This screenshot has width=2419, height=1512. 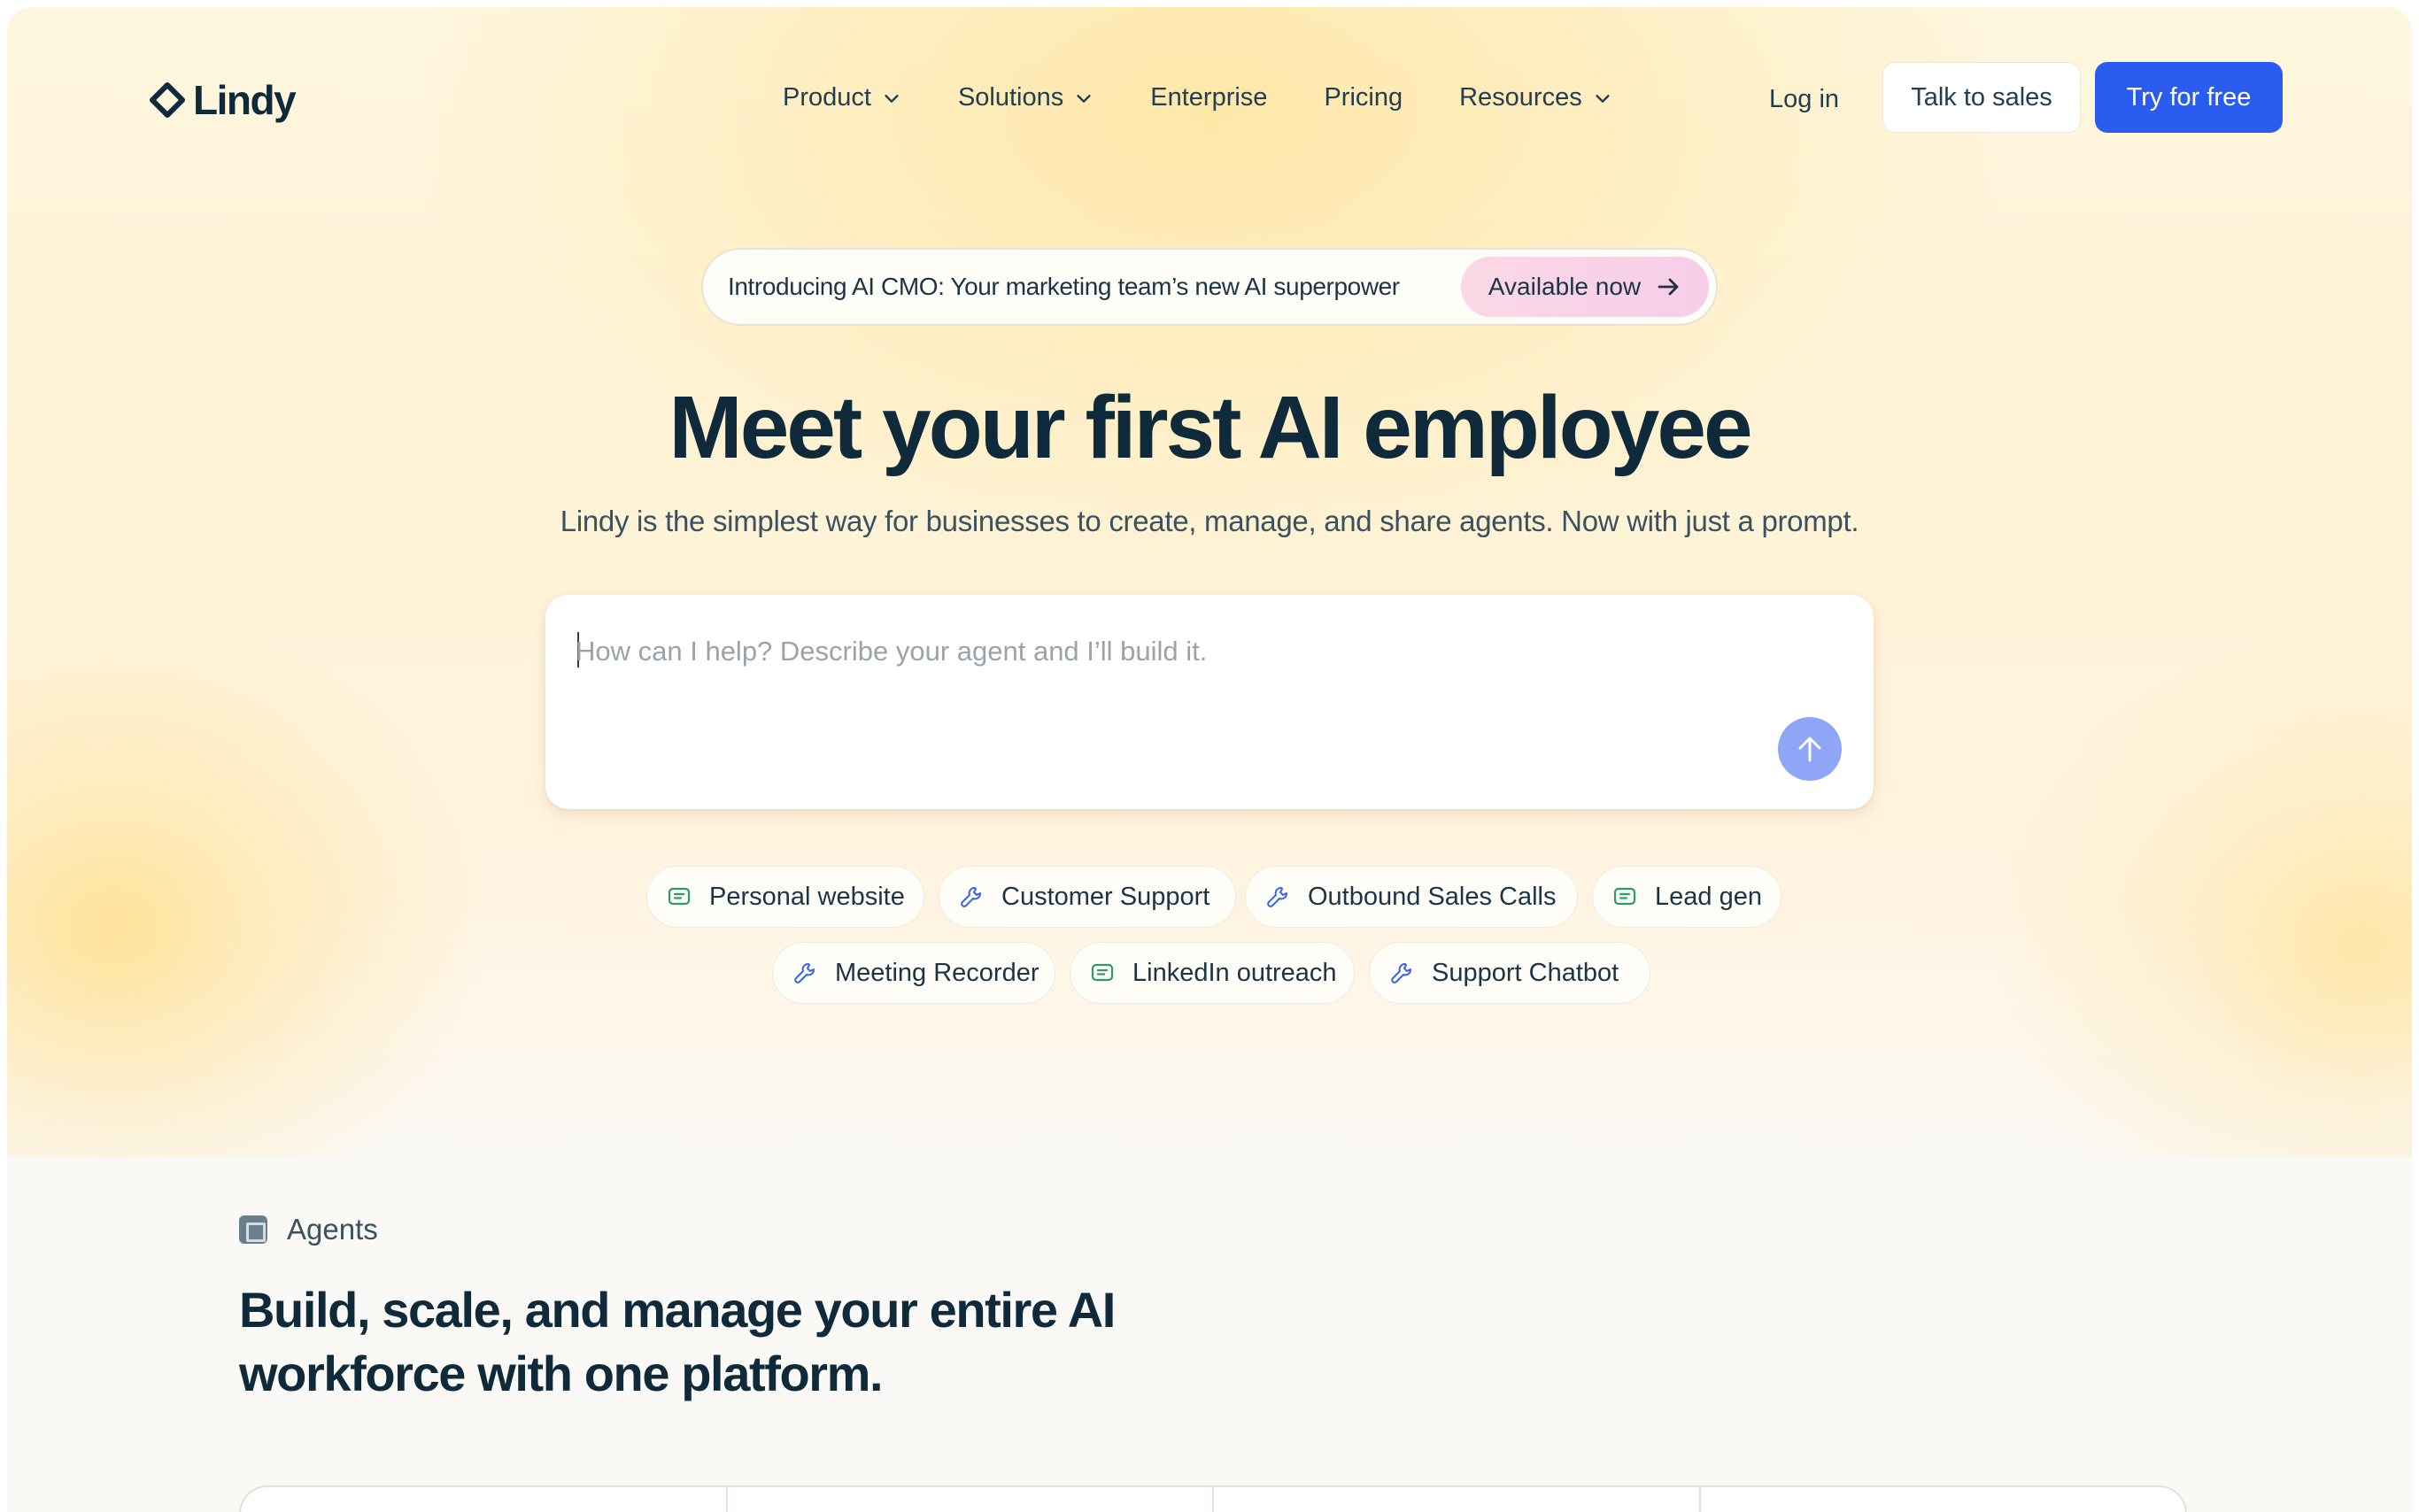 I want to click on chip-label: LinkedIn outreach, so click(x=1234, y=972).